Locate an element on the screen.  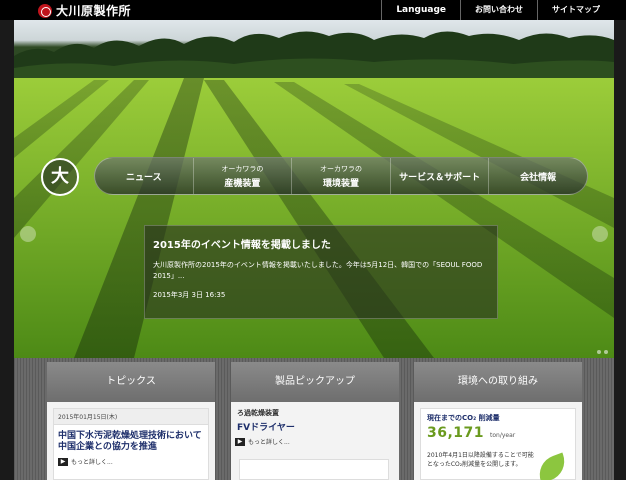
nav-item-industrial-equipment: オーカワラの 産機装置 is located at coordinates (243, 176).